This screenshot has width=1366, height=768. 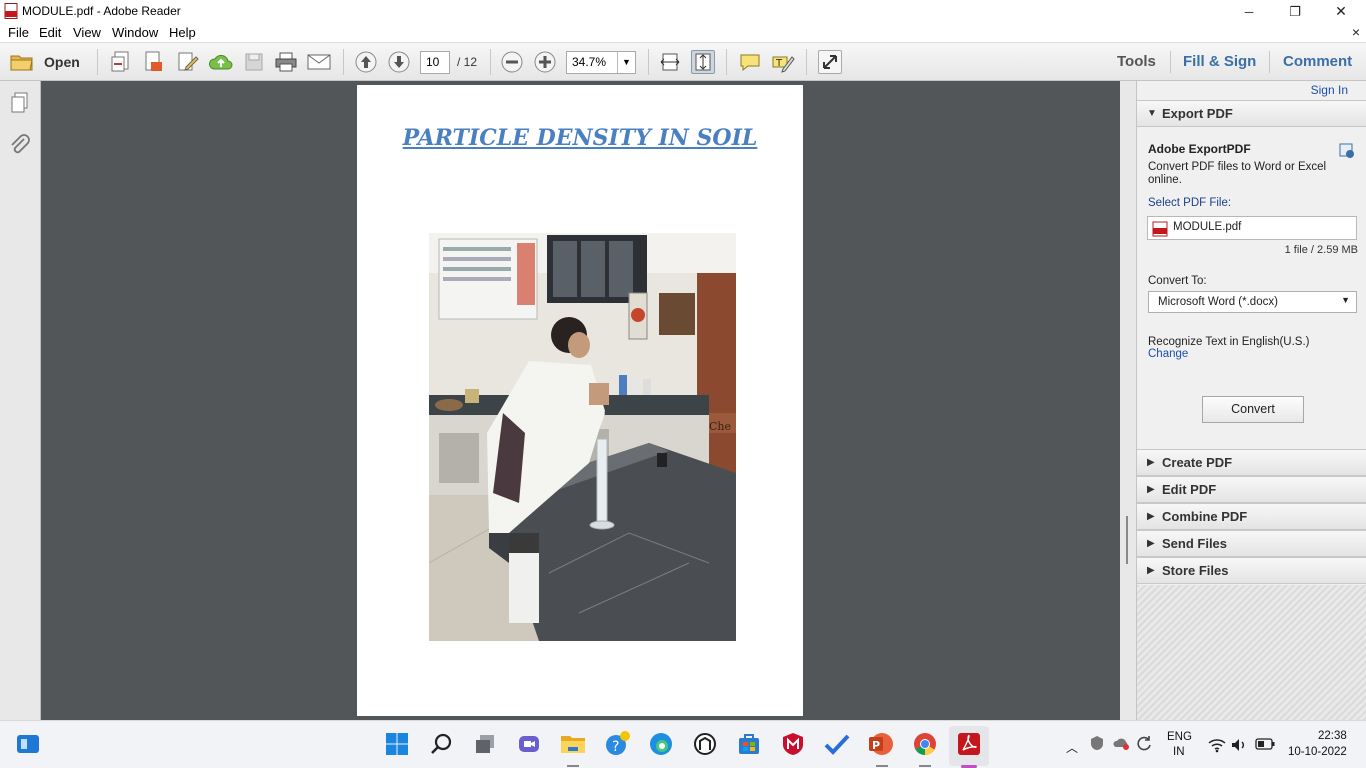 What do you see at coordinates (779, 63) in the screenshot?
I see `svg-text: T` at bounding box center [779, 63].